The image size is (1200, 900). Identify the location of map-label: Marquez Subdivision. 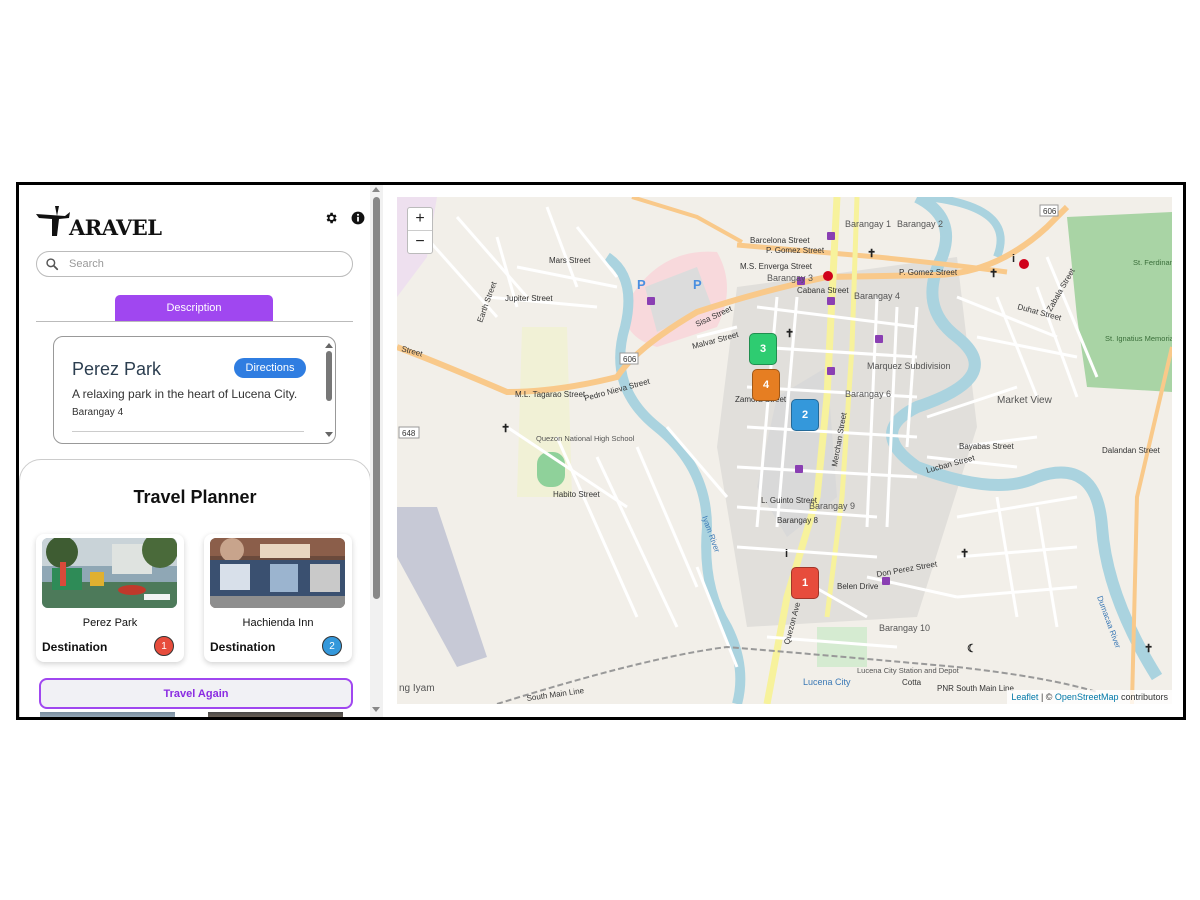
(909, 366).